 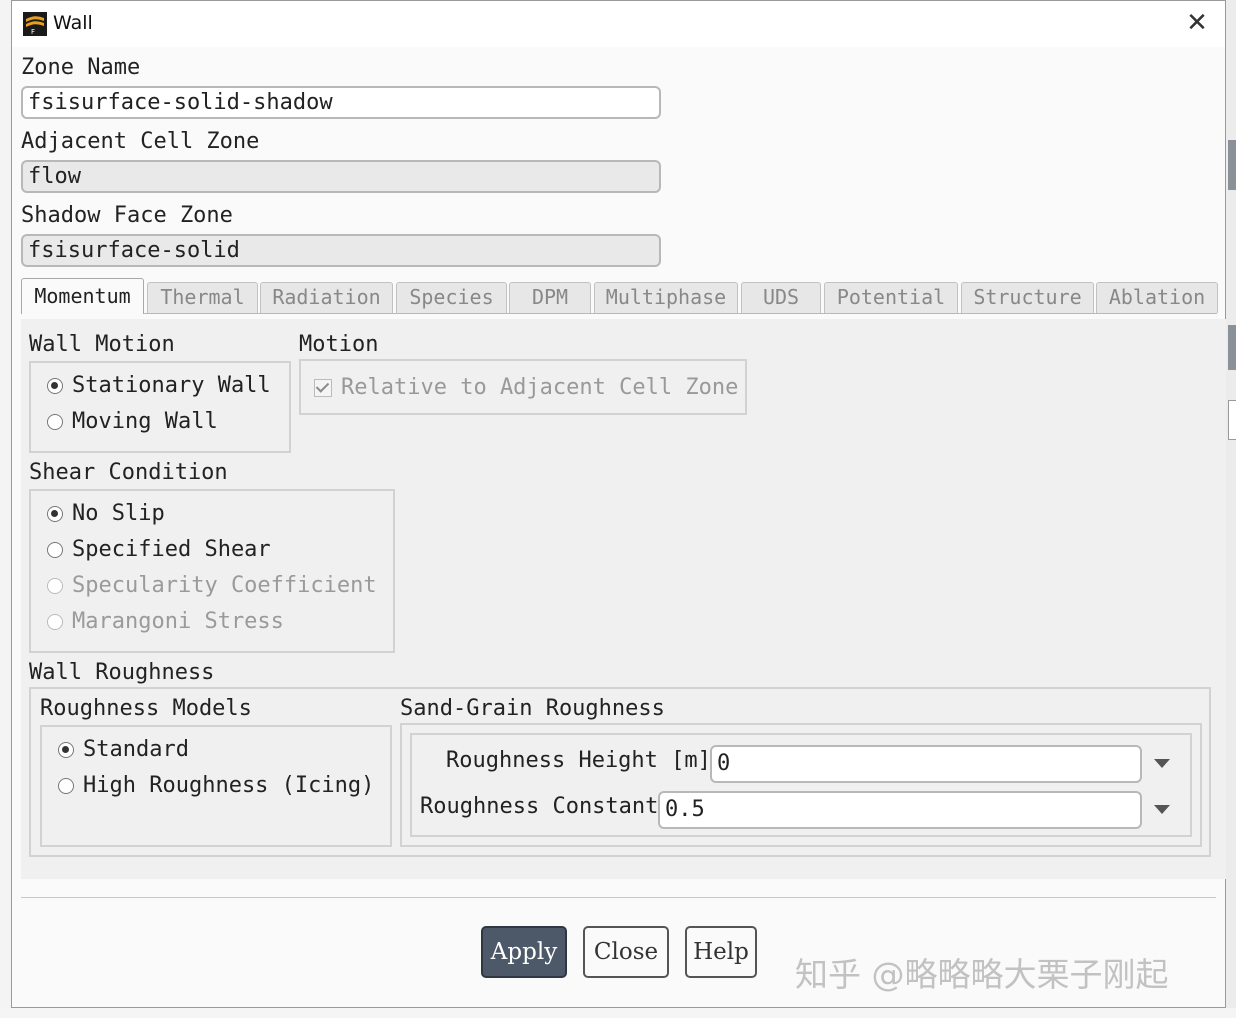 I want to click on roughness-models-group: Standard High Roughness (Icing), so click(x=216, y=786).